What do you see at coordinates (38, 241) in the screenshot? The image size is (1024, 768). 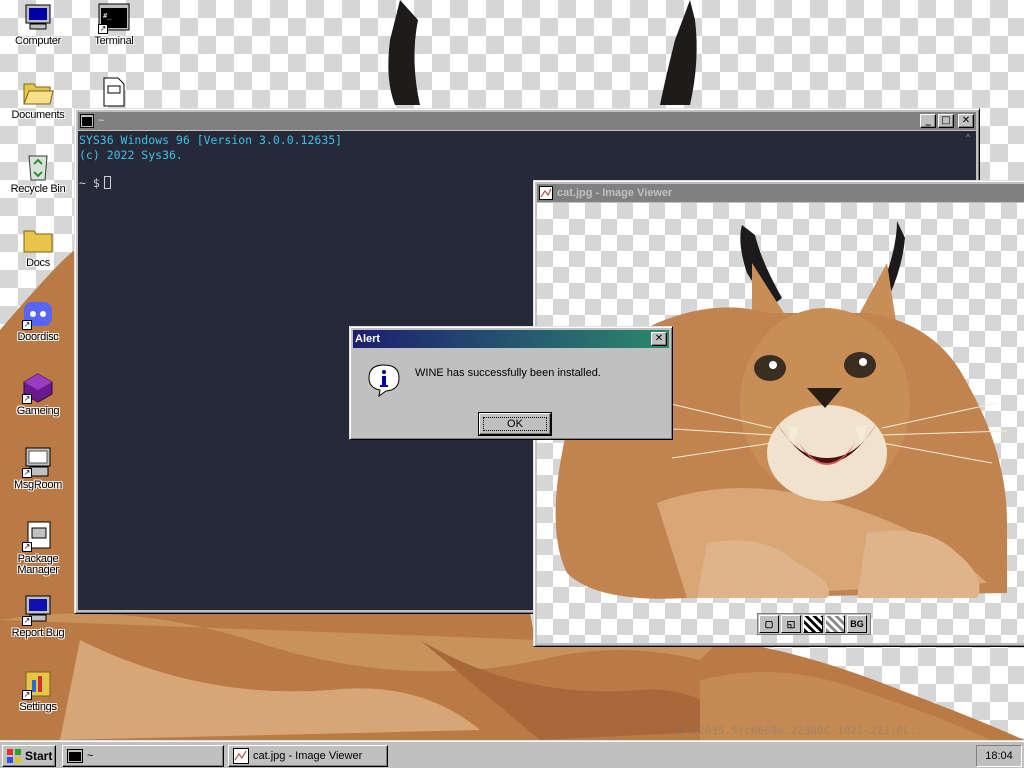 I see `folder-icon` at bounding box center [38, 241].